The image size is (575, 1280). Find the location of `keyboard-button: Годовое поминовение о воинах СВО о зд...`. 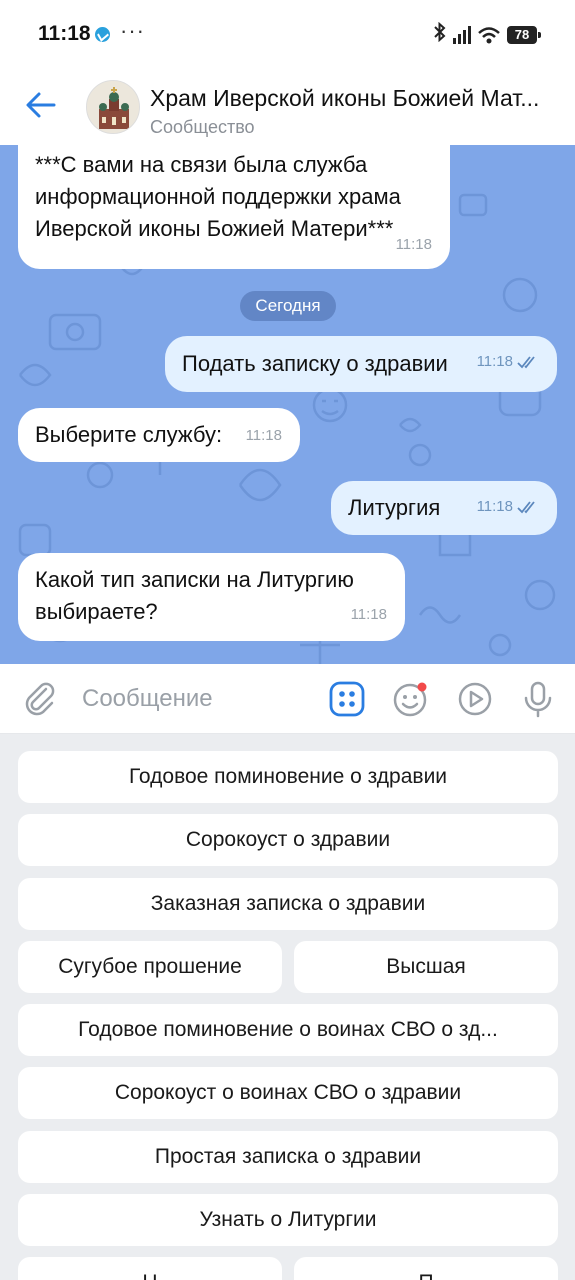

keyboard-button: Годовое поминовение о воинах СВО о зд... is located at coordinates (288, 1030).